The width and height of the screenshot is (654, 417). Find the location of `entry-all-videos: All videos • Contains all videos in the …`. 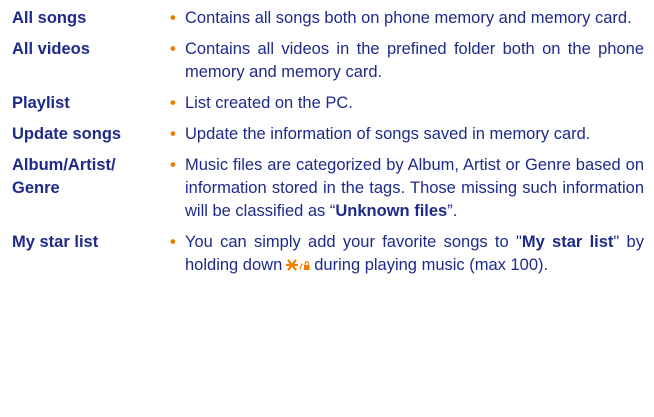

entry-all-videos: All videos • Contains all videos in the … is located at coordinates (331, 61).